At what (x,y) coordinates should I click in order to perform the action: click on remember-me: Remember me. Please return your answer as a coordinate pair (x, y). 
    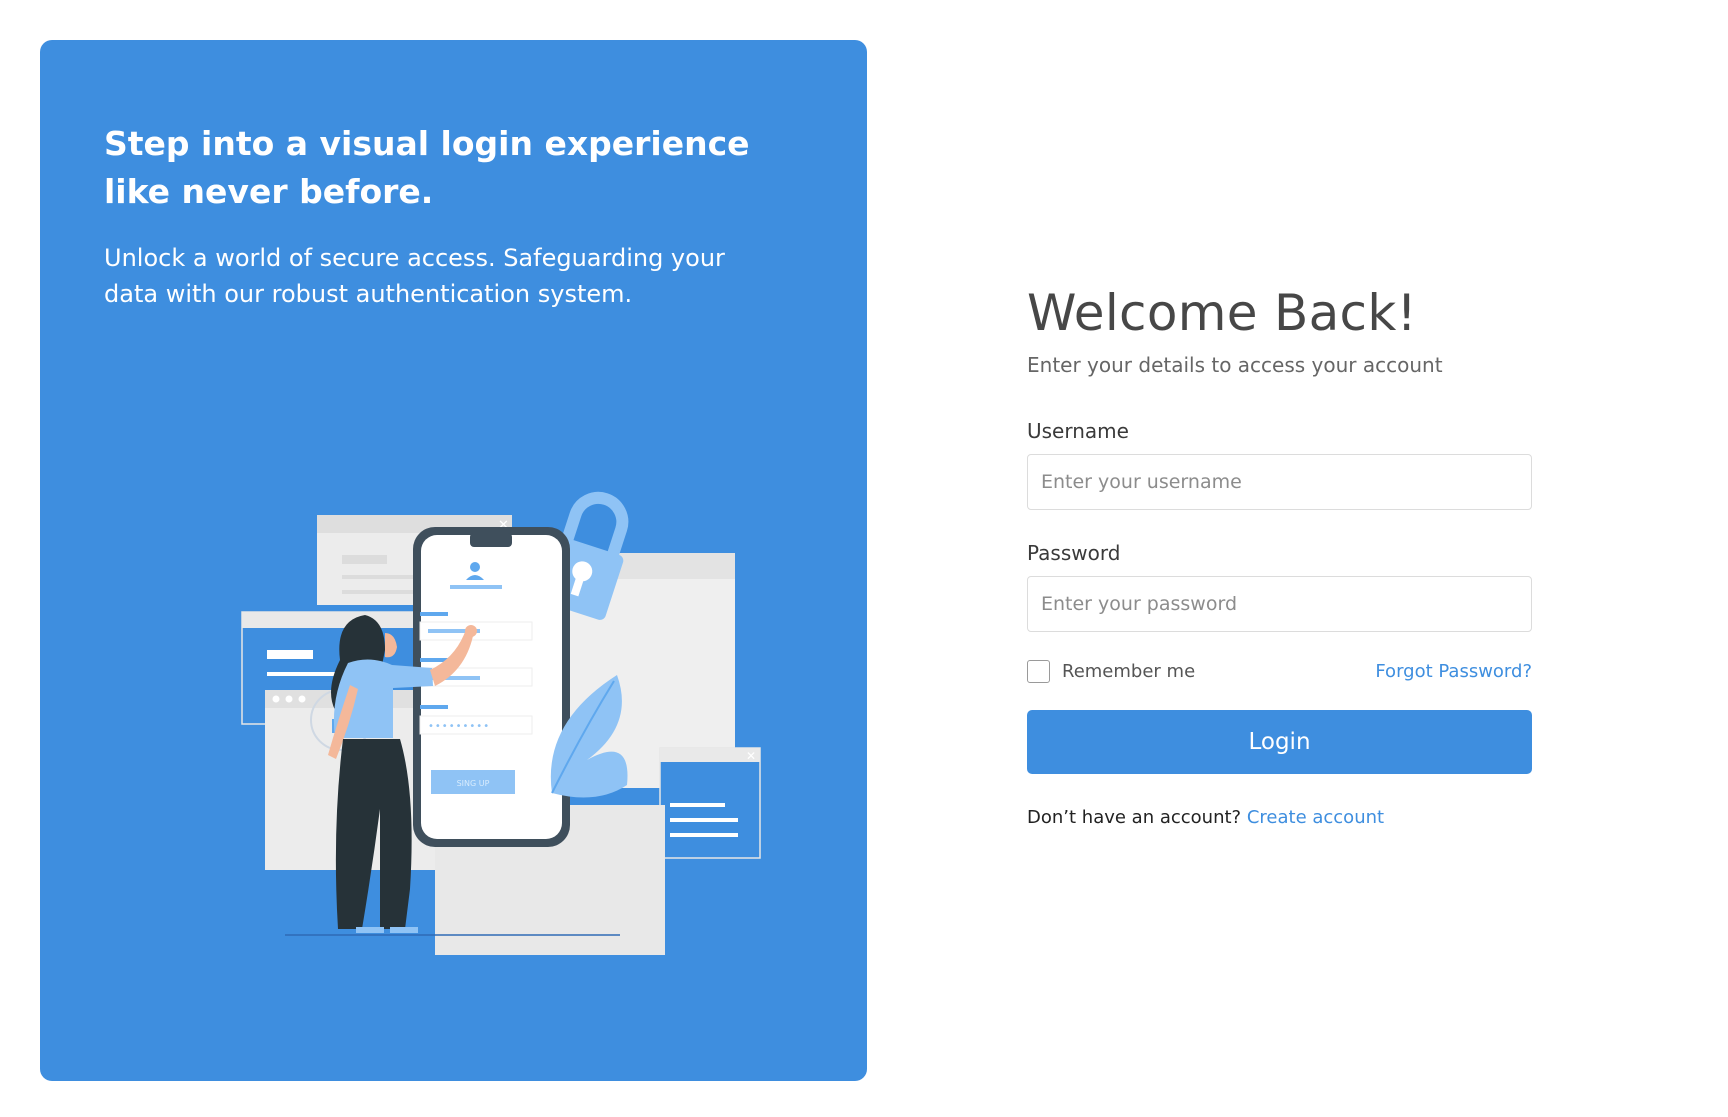
    Looking at the image, I should click on (1111, 671).